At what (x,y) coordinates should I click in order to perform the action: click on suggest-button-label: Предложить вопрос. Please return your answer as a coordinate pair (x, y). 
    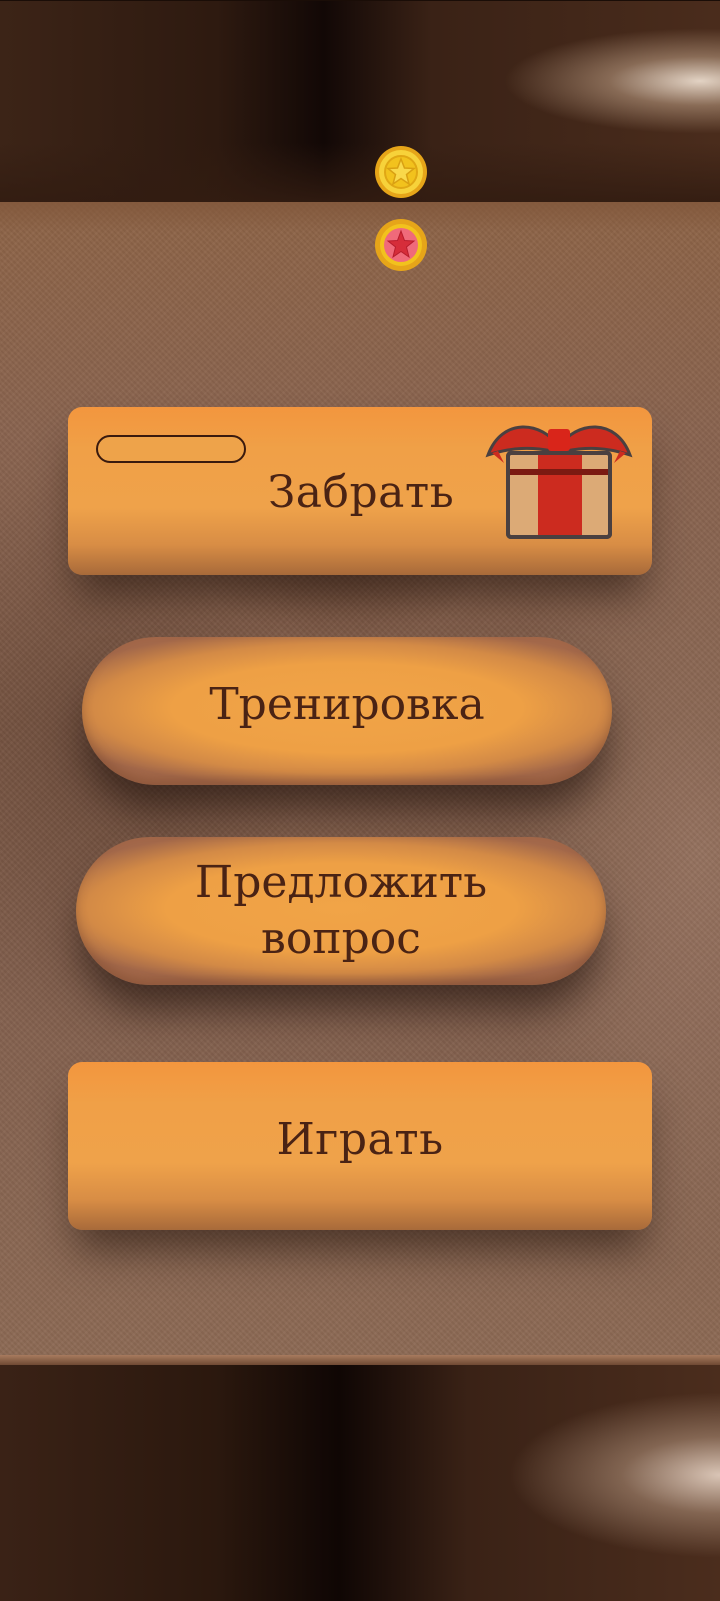
    Looking at the image, I should click on (341, 911).